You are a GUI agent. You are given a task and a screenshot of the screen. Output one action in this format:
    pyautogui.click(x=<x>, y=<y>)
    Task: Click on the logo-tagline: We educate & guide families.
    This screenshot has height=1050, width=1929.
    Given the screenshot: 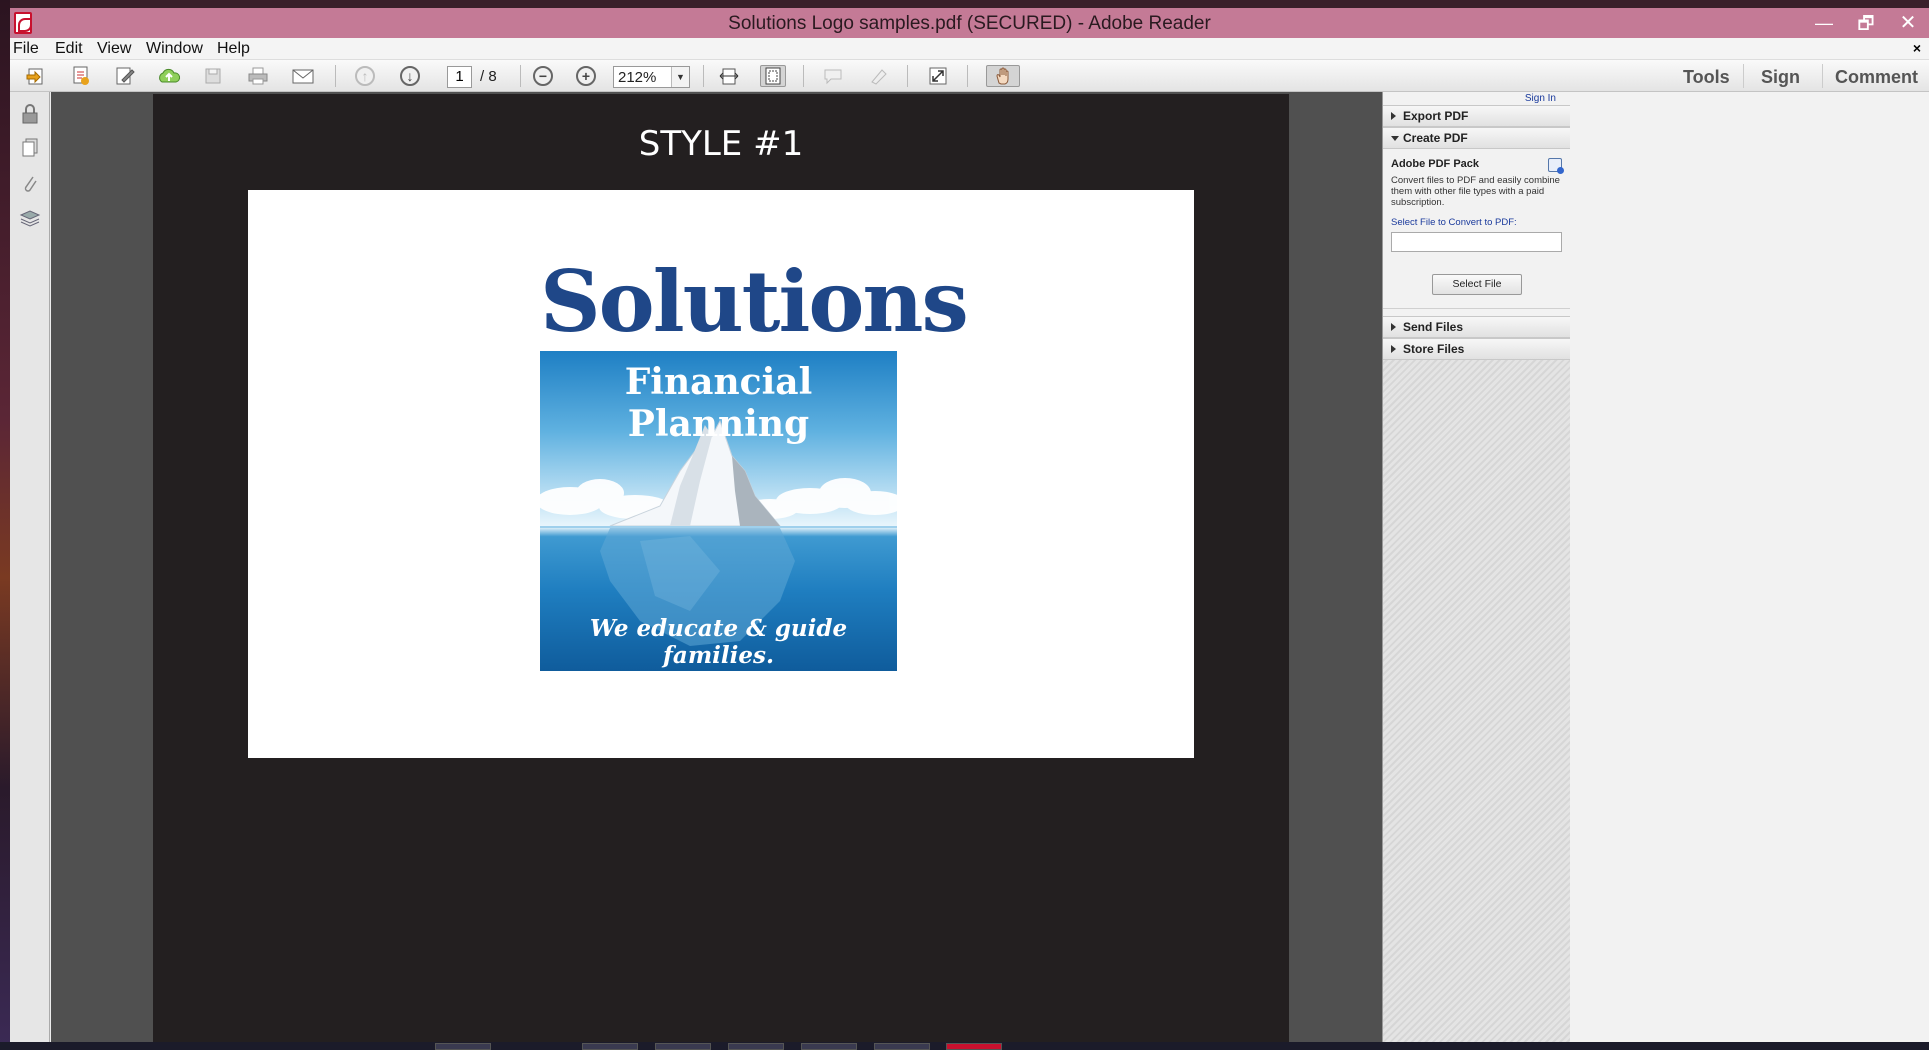 What is the action you would take?
    pyautogui.click(x=718, y=642)
    